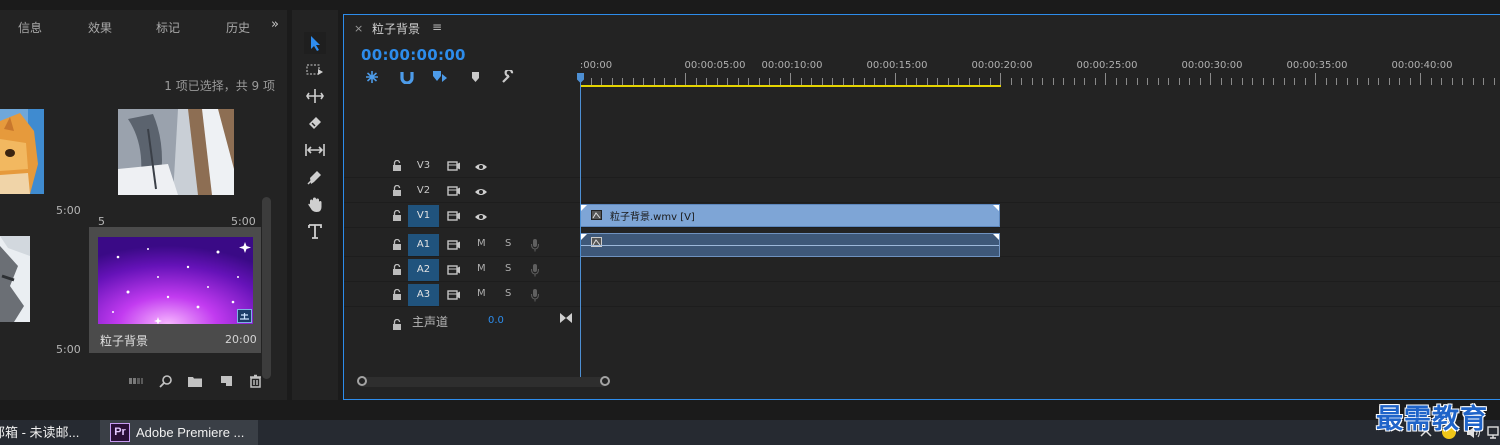  I want to click on panel-menu-icon: ≡, so click(437, 27).